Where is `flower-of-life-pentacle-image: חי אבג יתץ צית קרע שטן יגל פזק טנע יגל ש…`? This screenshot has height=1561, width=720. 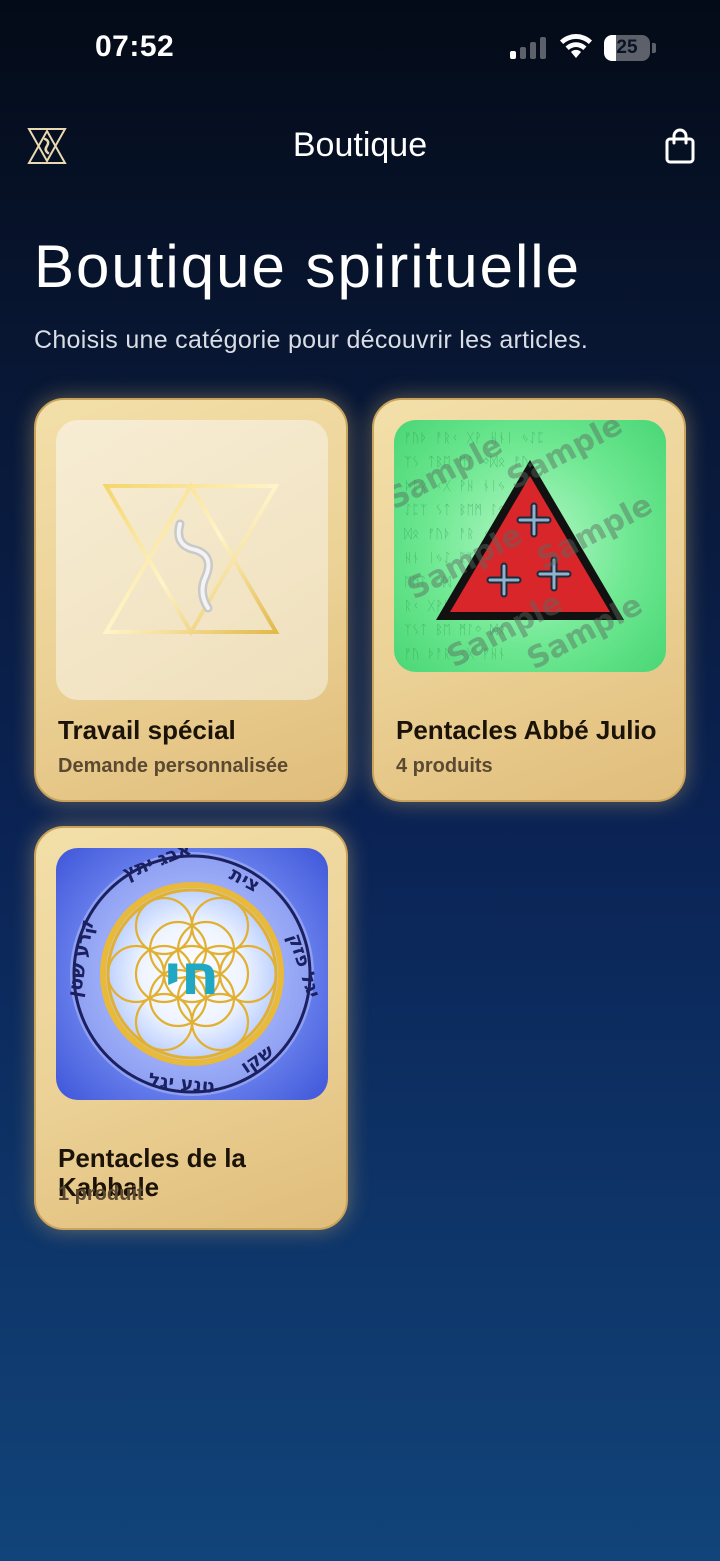
flower-of-life-pentacle-image: חי אבג יתץ צית קרע שטן יגל פזק טנע יגל ש… is located at coordinates (192, 974).